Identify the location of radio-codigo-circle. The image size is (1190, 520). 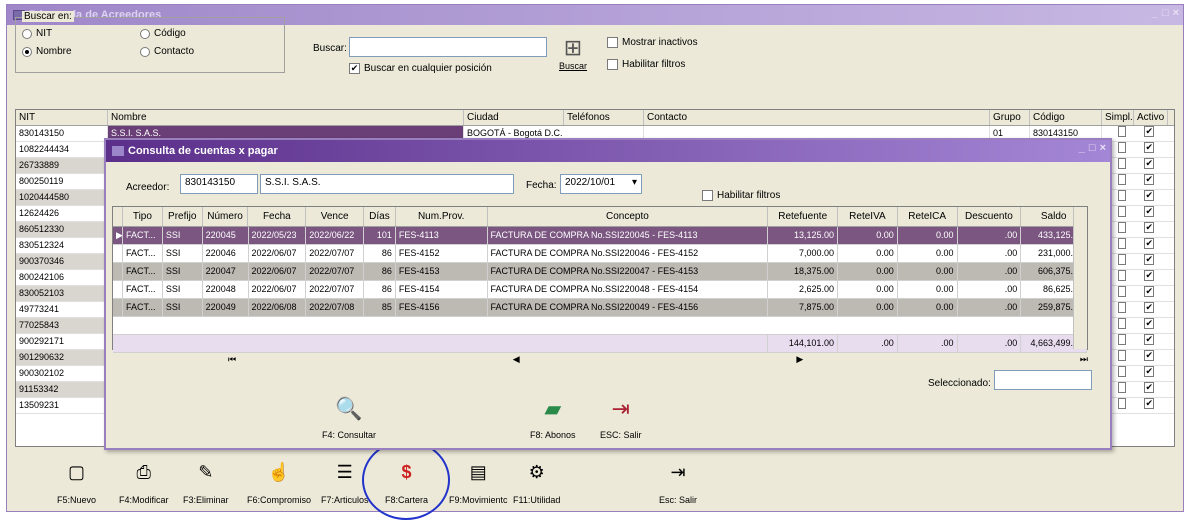
(145, 33).